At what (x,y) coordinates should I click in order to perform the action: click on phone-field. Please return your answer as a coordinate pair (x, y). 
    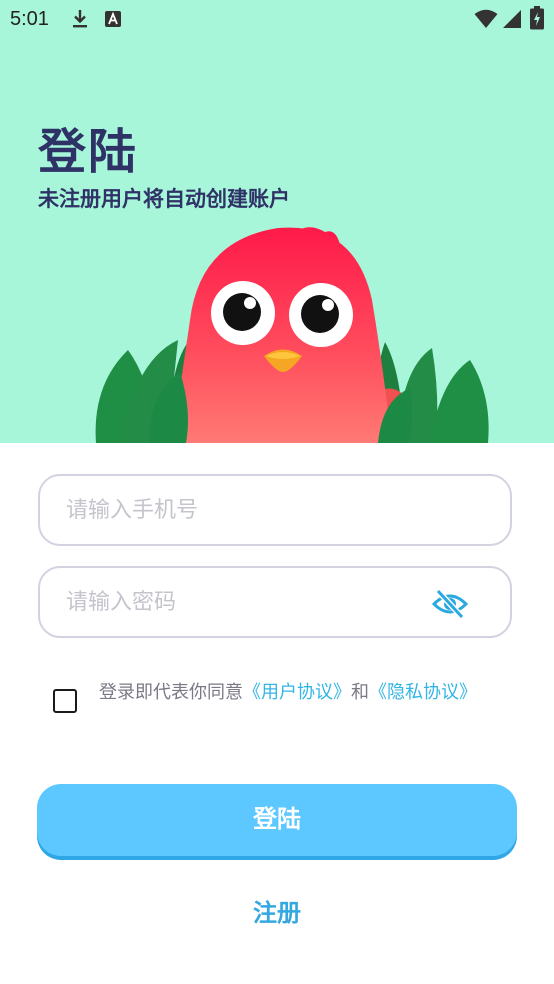
    Looking at the image, I should click on (275, 510).